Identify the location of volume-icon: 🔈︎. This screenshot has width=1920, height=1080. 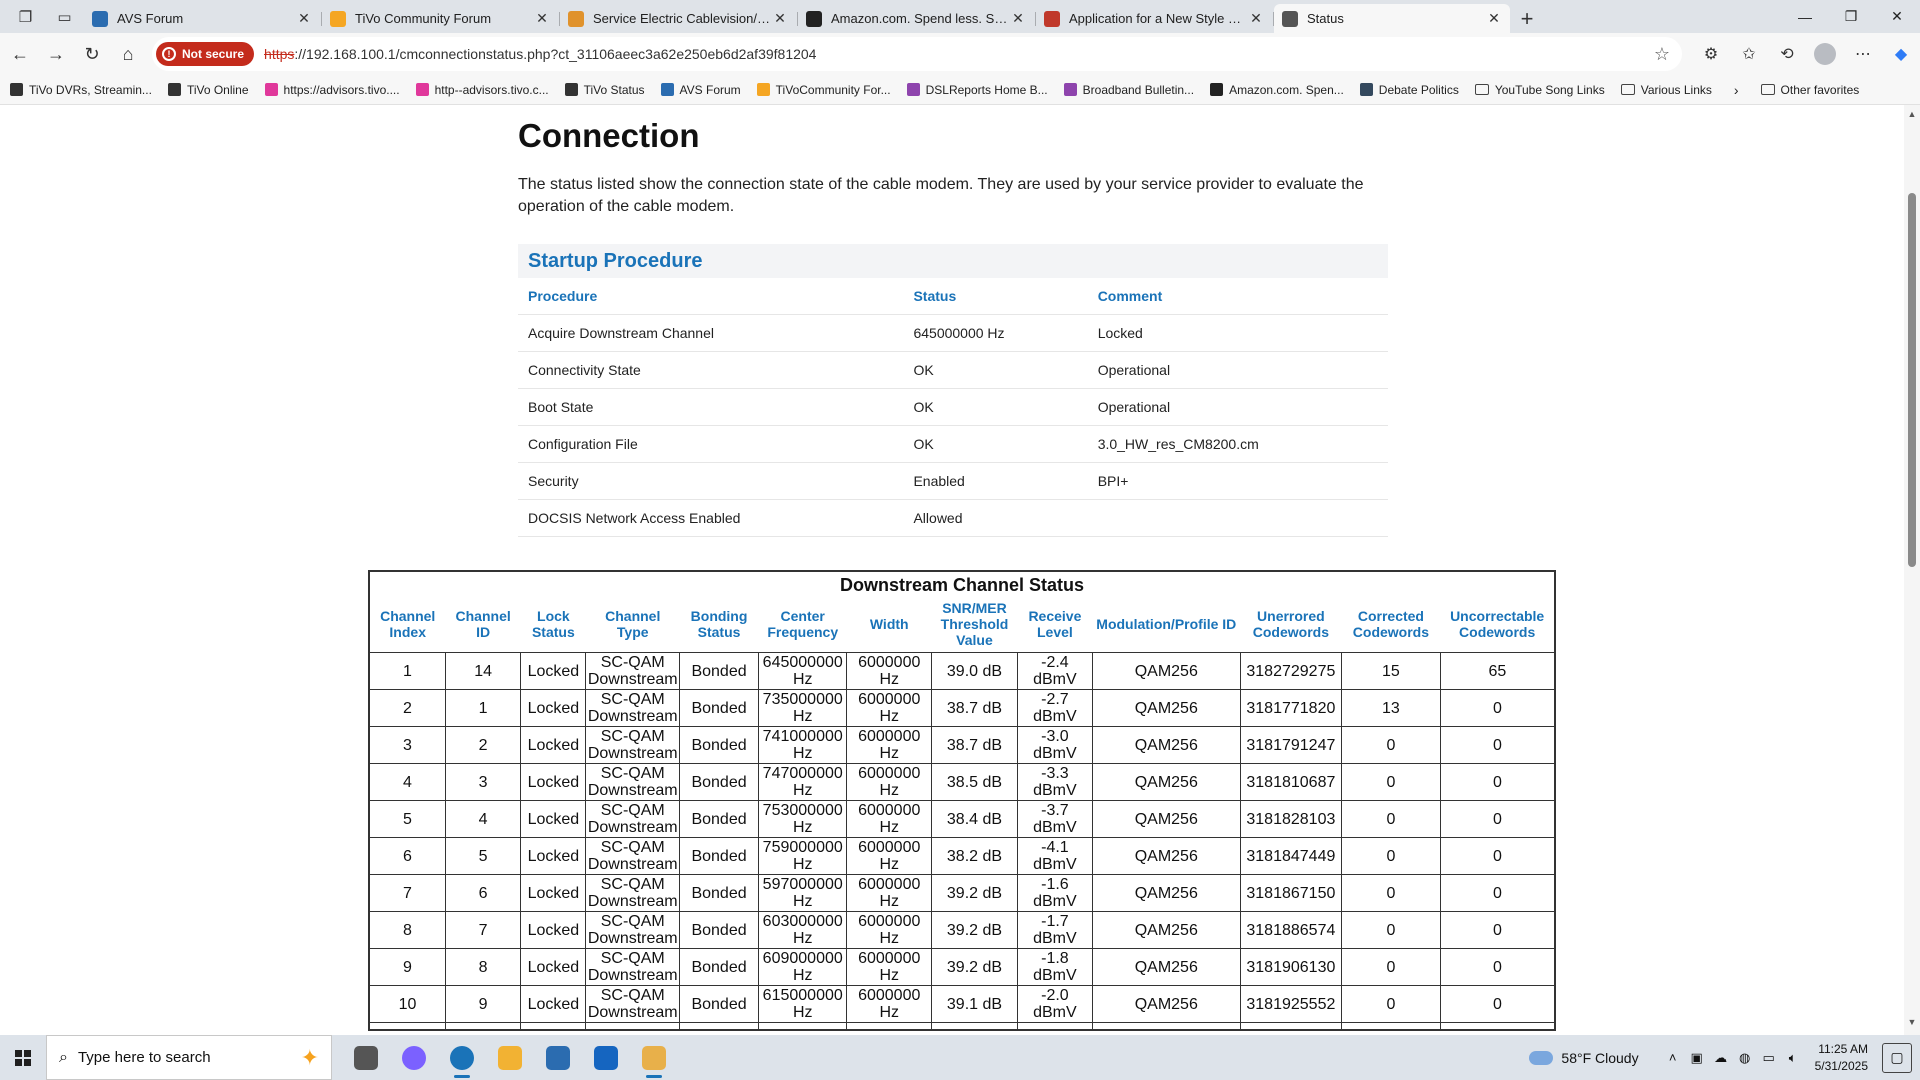
(1793, 1058).